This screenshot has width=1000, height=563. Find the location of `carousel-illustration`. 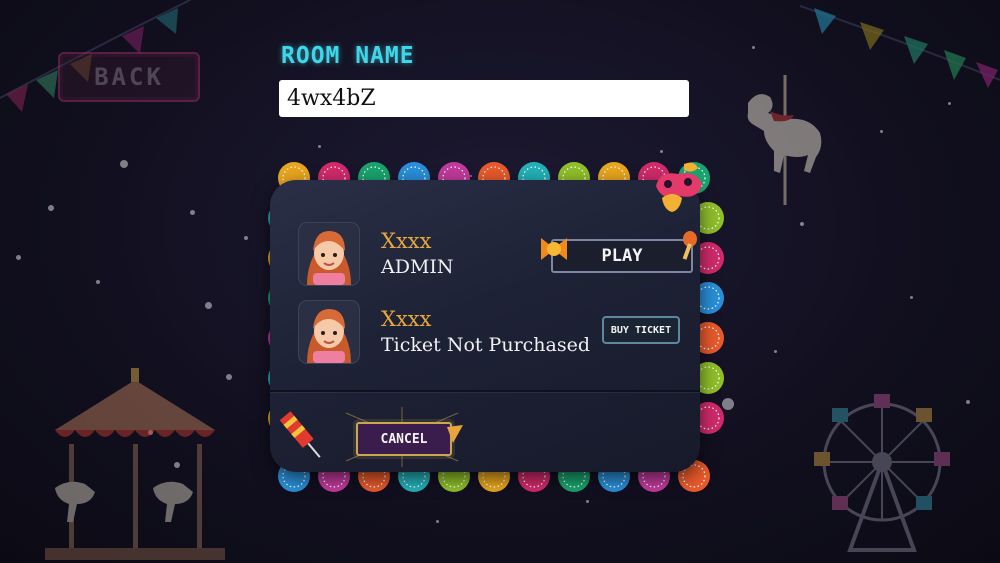

carousel-illustration is located at coordinates (135, 464).